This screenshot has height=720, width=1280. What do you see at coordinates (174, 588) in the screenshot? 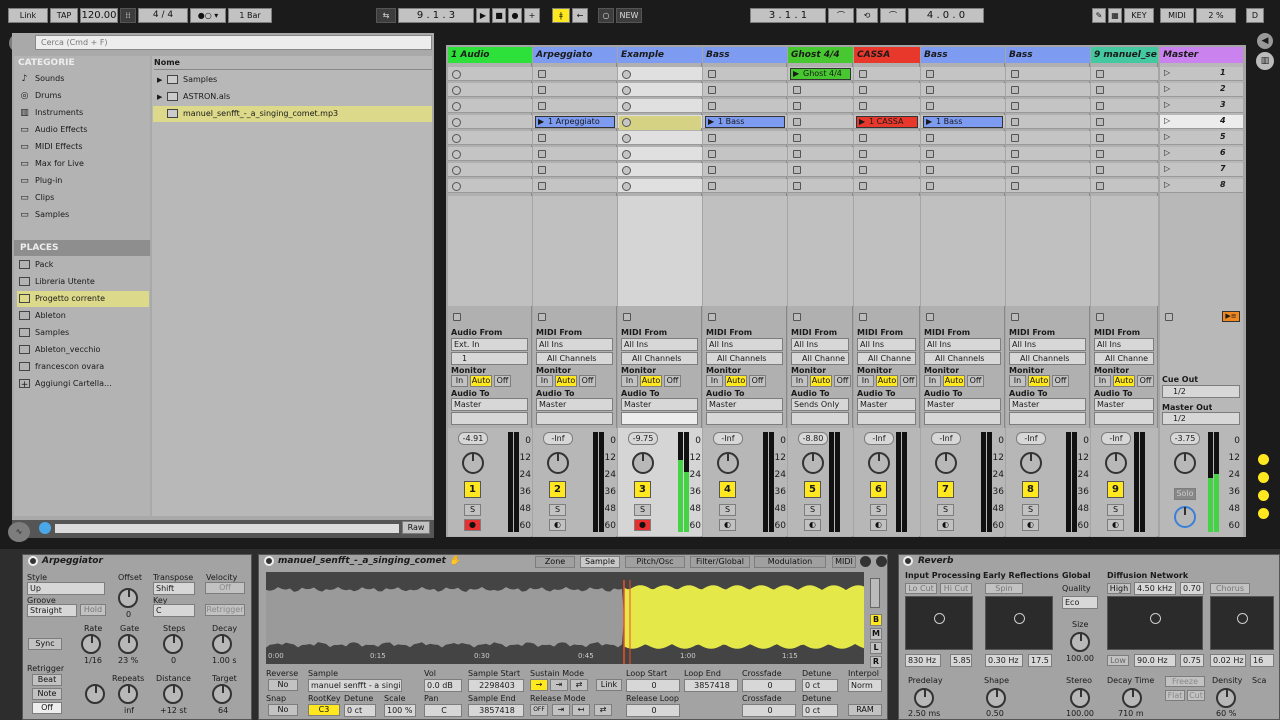
I see `transpose-select: Shift` at bounding box center [174, 588].